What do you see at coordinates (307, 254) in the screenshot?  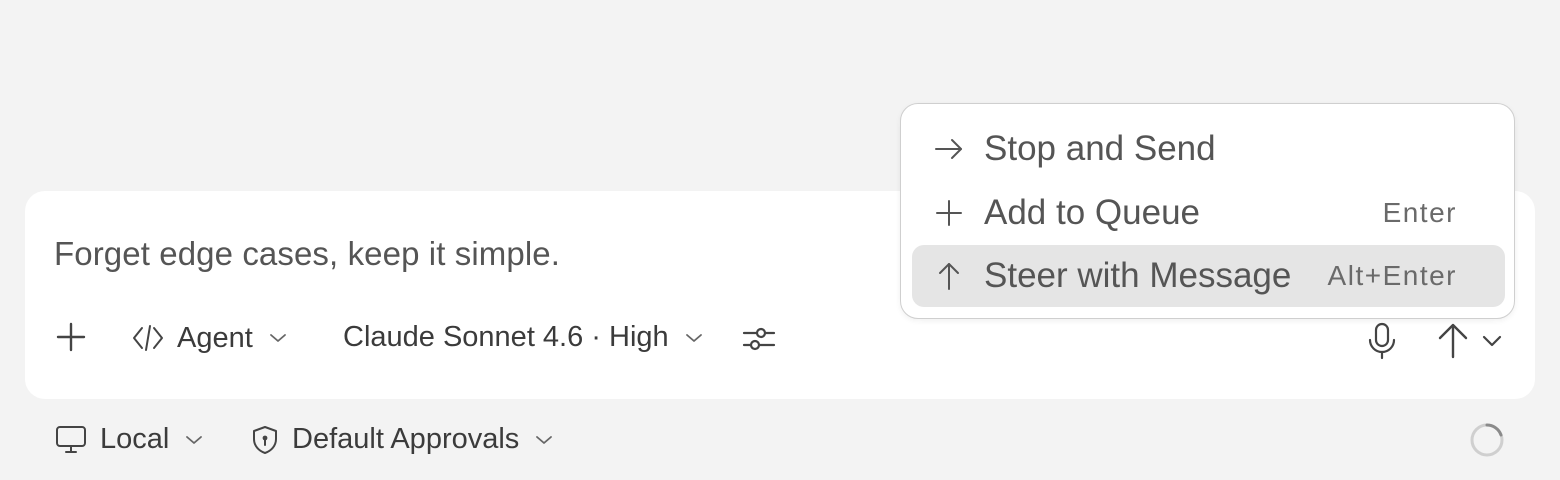 I see `prompt-input: Forget edge cases, keep it simple.` at bounding box center [307, 254].